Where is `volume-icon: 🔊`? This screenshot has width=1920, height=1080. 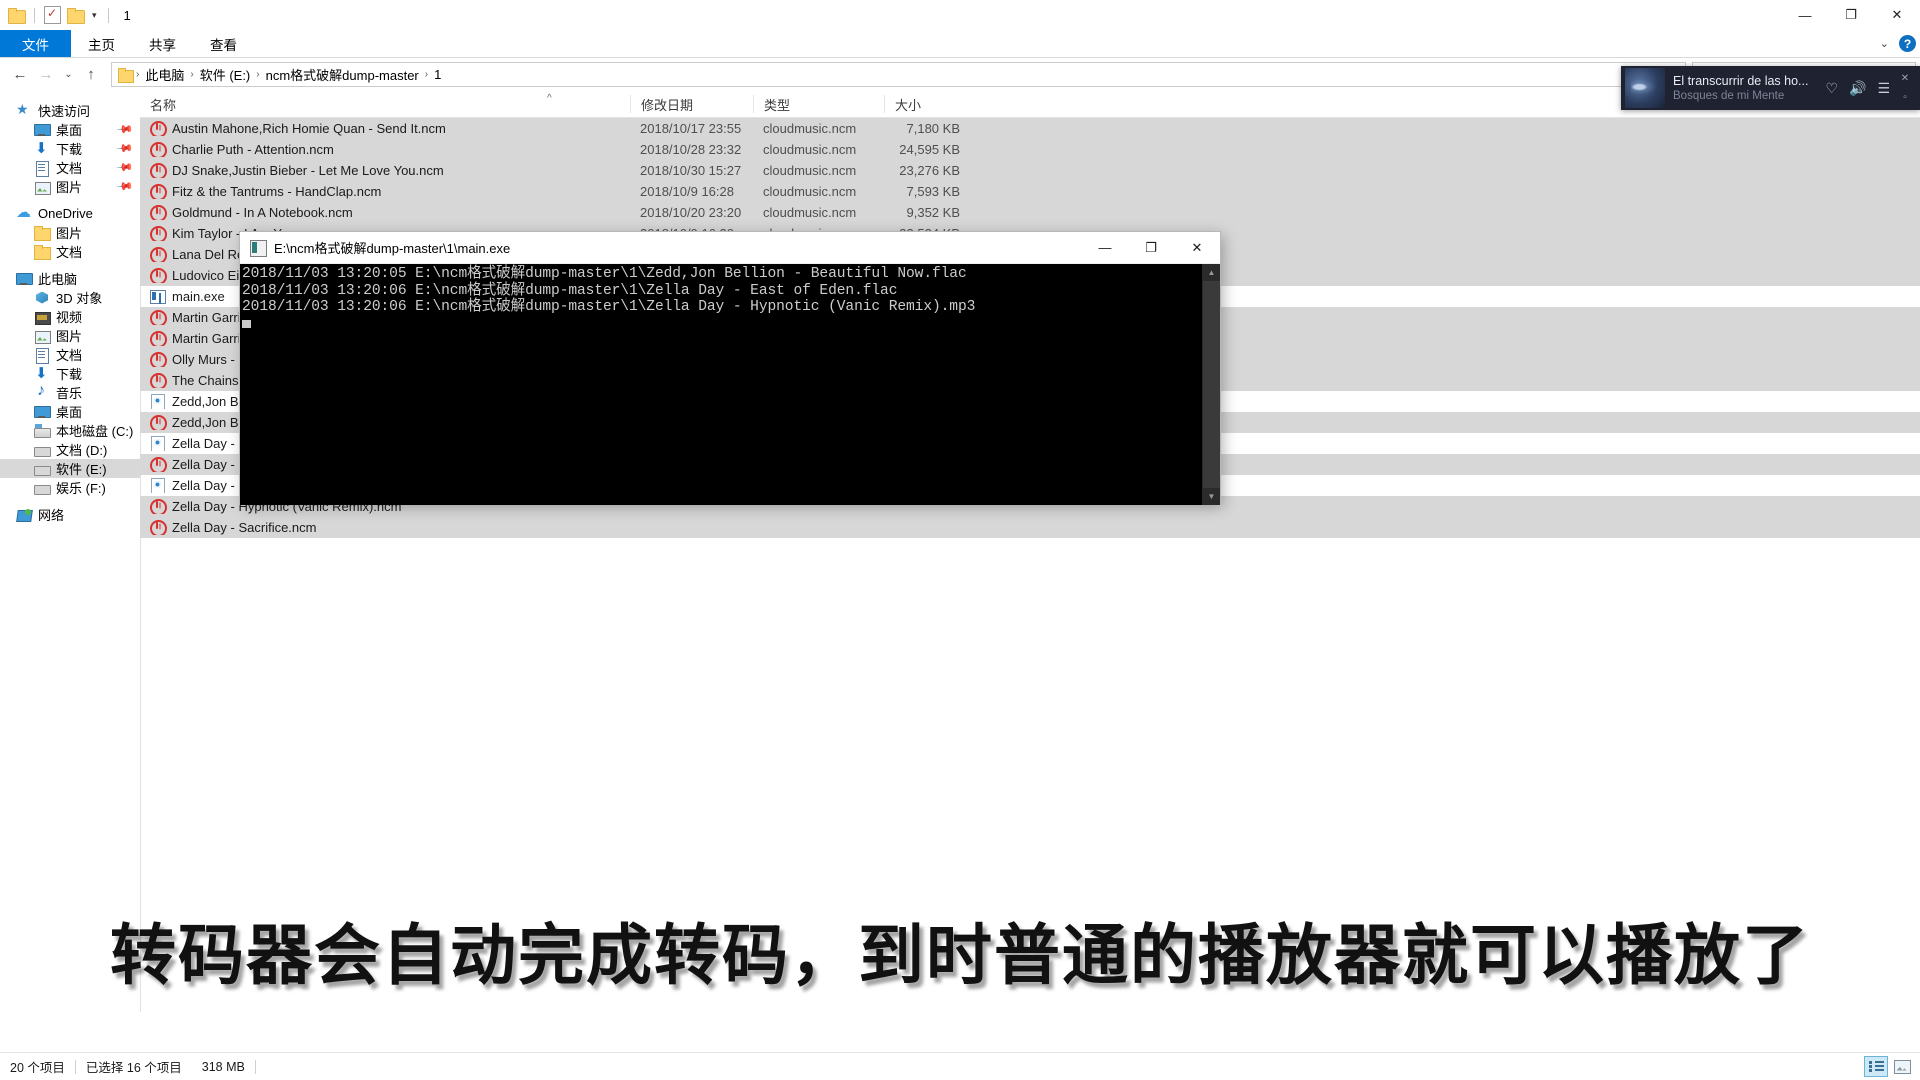
volume-icon: 🔊 is located at coordinates (1857, 88).